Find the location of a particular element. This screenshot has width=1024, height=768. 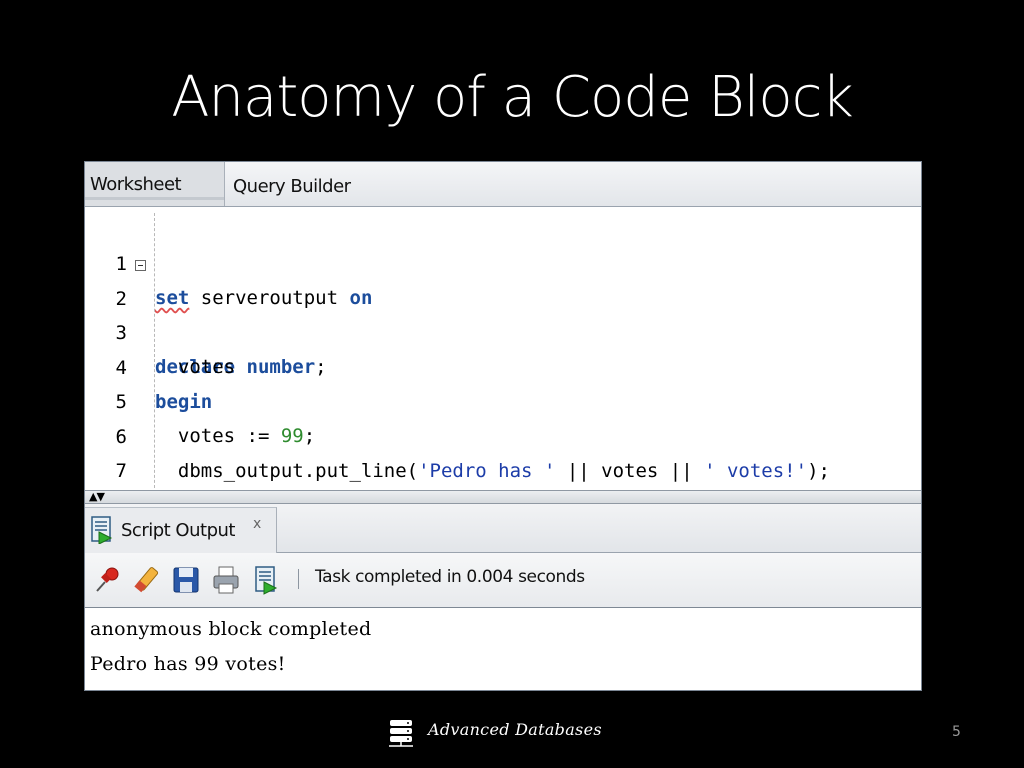

toolbar-separator is located at coordinates (298, 579).